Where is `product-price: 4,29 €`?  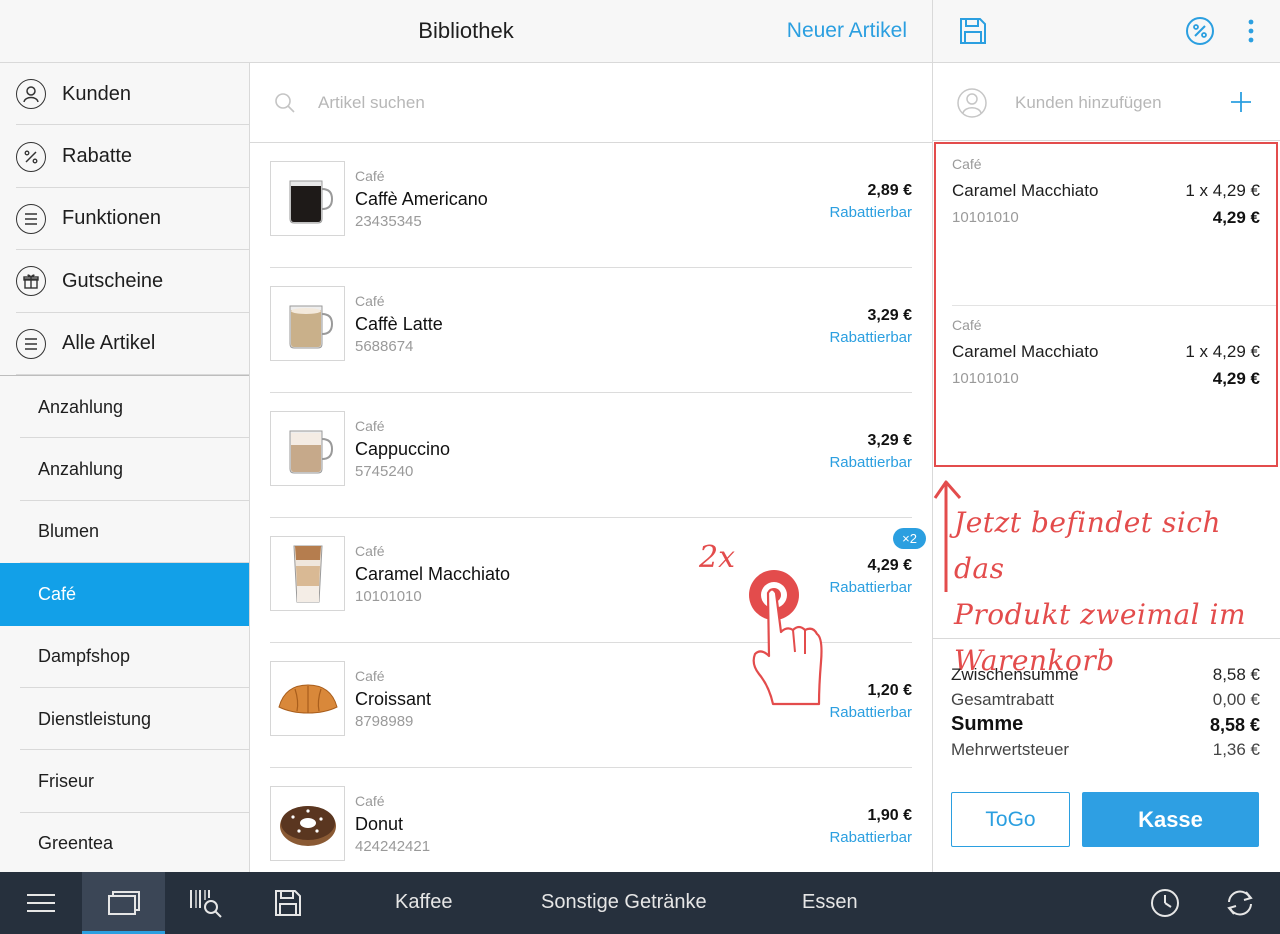 product-price: 4,29 € is located at coordinates (889, 565).